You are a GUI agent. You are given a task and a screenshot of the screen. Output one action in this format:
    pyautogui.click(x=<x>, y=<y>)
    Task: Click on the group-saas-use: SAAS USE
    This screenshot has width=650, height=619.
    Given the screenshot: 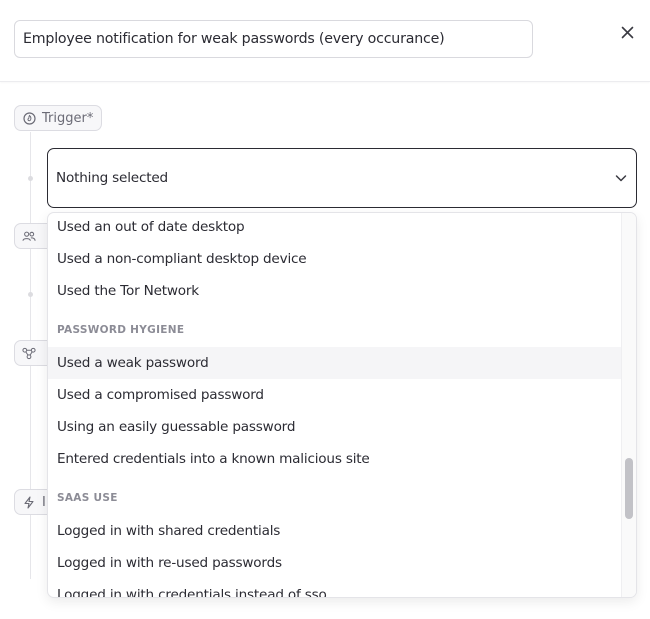 What is the action you would take?
    pyautogui.click(x=87, y=498)
    